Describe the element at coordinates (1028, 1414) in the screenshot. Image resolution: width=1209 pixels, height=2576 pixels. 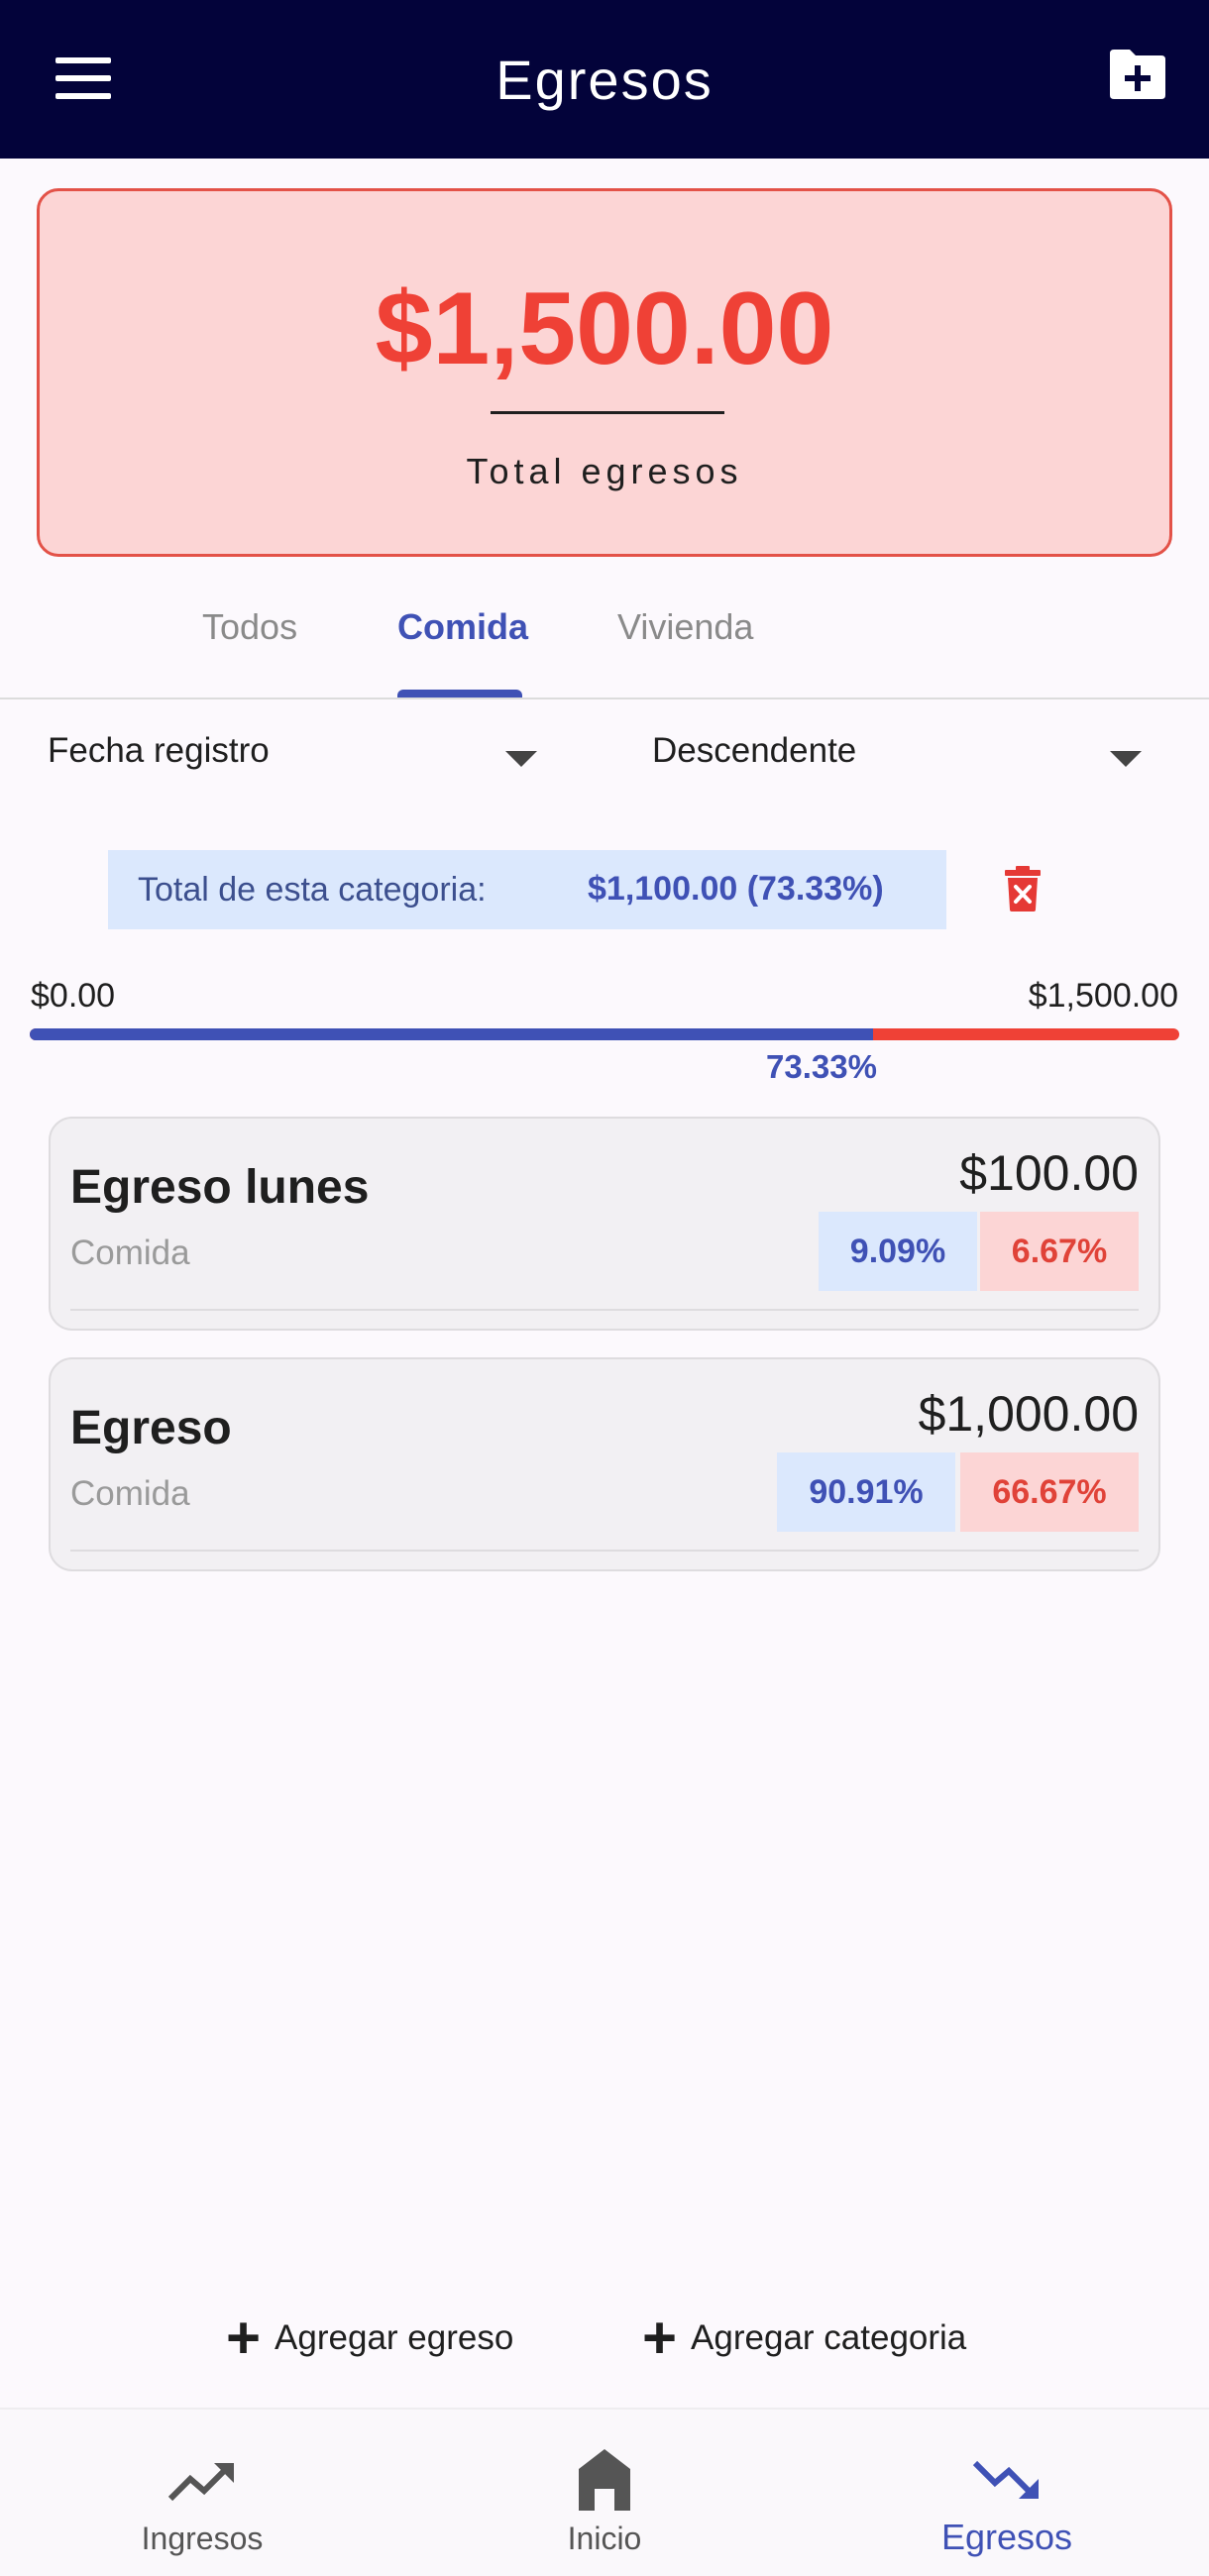
I see `expense-amount: $1,000.00` at that location.